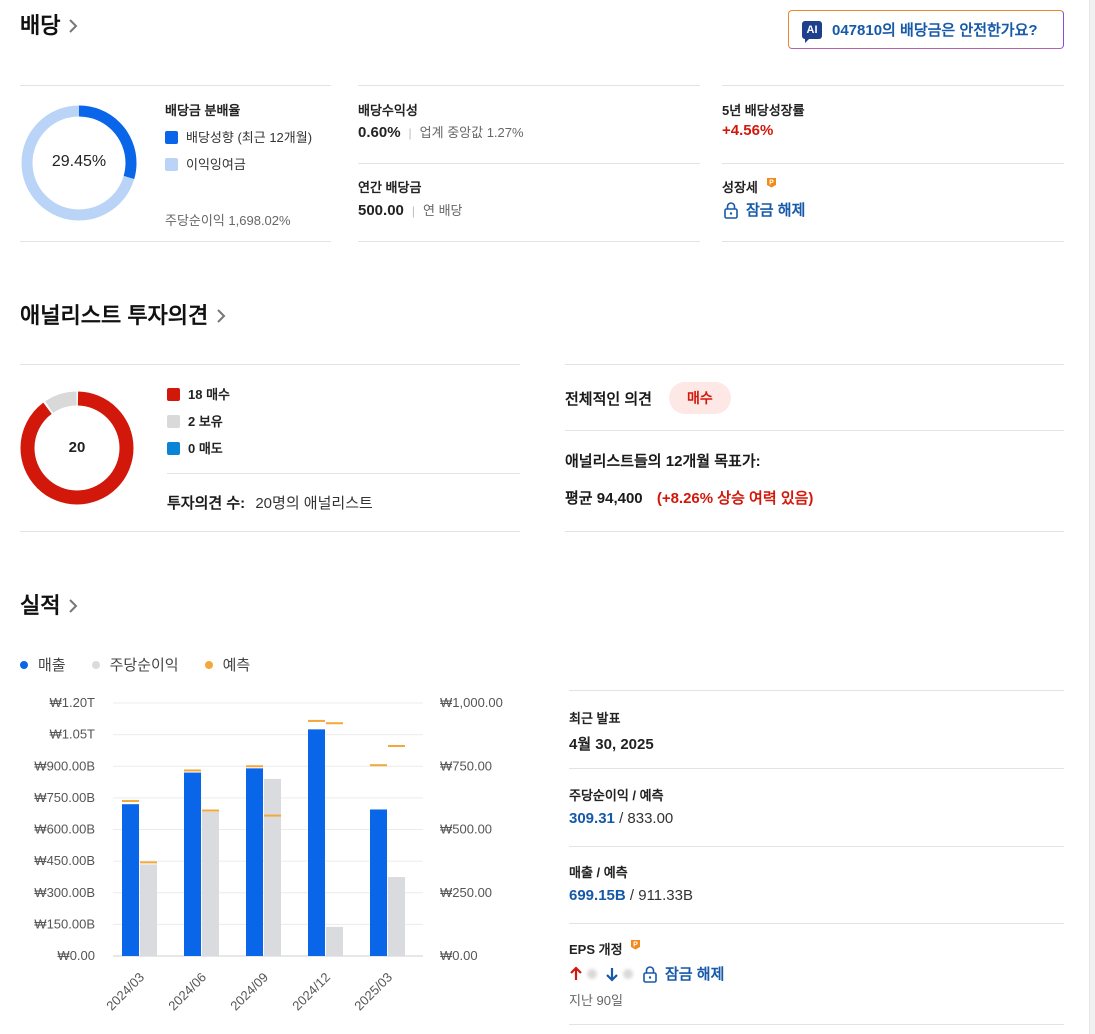 Image resolution: width=1095 pixels, height=1034 pixels. I want to click on y-axis-left-tick: ₩450.00B, so click(64, 860).